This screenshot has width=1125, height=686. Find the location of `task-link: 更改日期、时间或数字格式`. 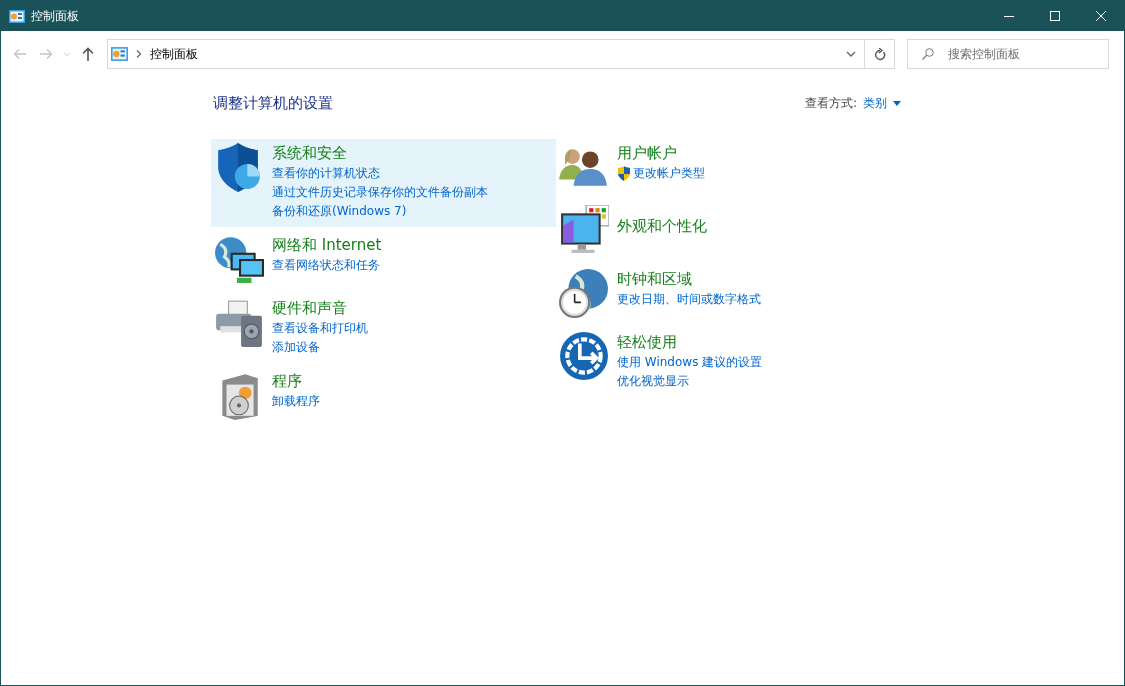

task-link: 更改日期、时间或数字格式 is located at coordinates (689, 299).